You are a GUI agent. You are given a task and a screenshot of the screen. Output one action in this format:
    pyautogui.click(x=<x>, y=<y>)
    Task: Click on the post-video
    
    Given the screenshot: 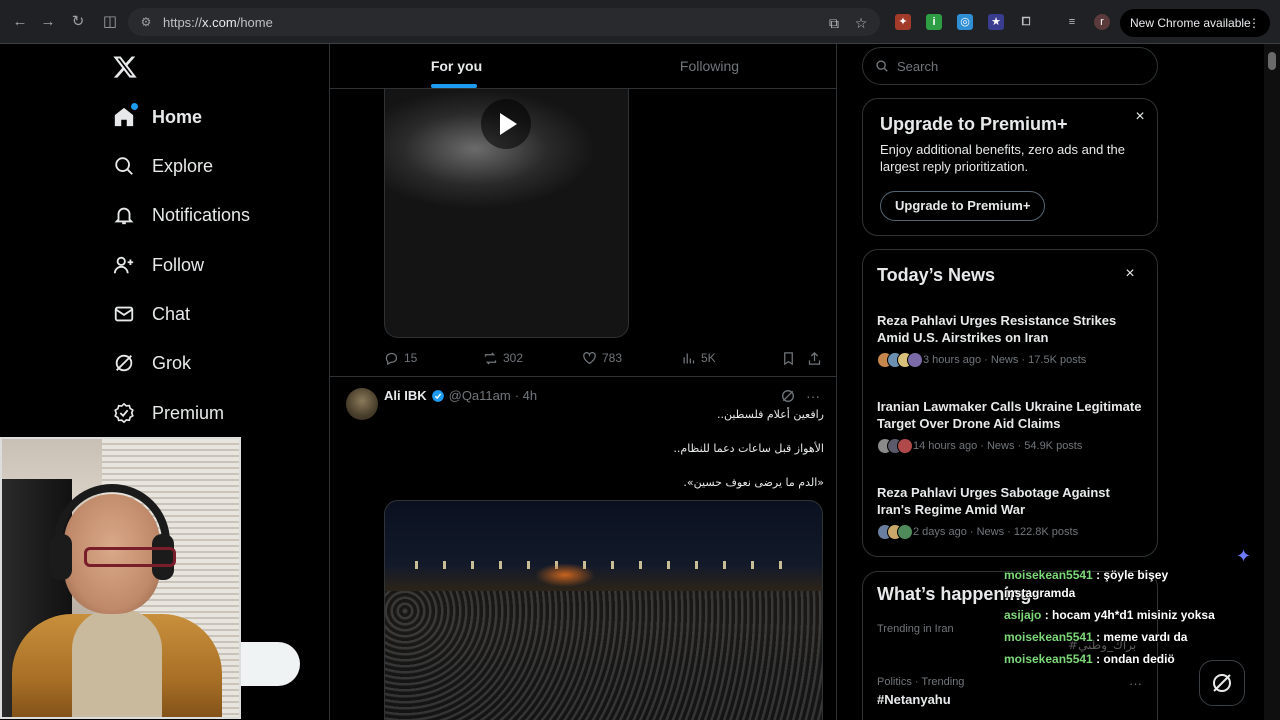 What is the action you would take?
    pyautogui.click(x=506, y=213)
    